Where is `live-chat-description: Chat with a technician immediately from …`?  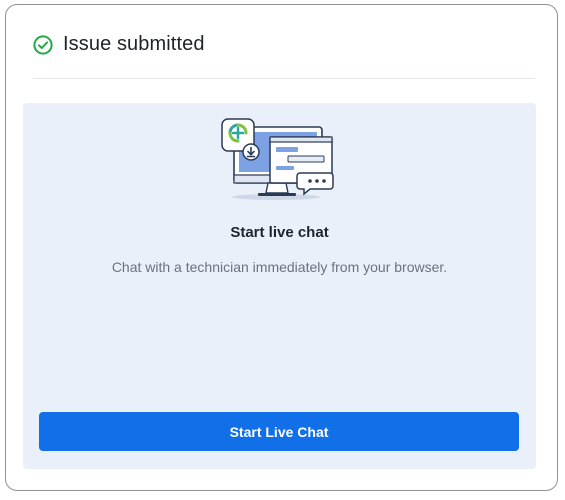
live-chat-description: Chat with a technician immediately from … is located at coordinates (279, 267).